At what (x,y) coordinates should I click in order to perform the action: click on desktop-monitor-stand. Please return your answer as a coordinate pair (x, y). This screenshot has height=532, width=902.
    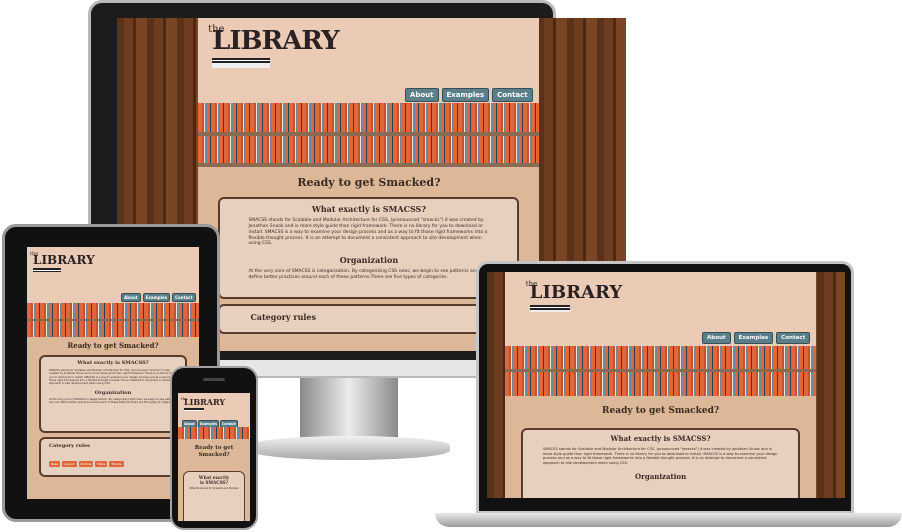
    Looking at the image, I should click on (349, 408).